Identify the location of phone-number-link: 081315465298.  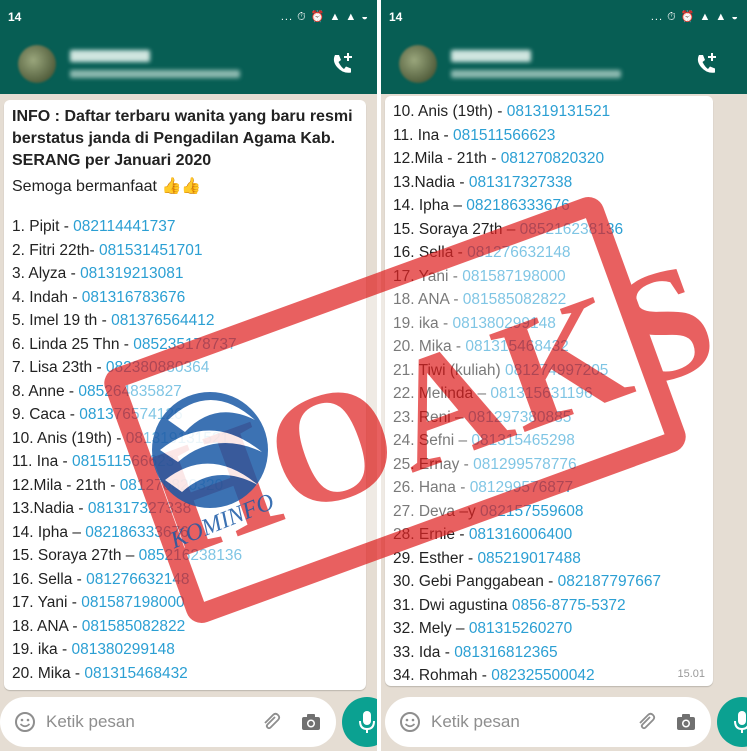
(522, 440).